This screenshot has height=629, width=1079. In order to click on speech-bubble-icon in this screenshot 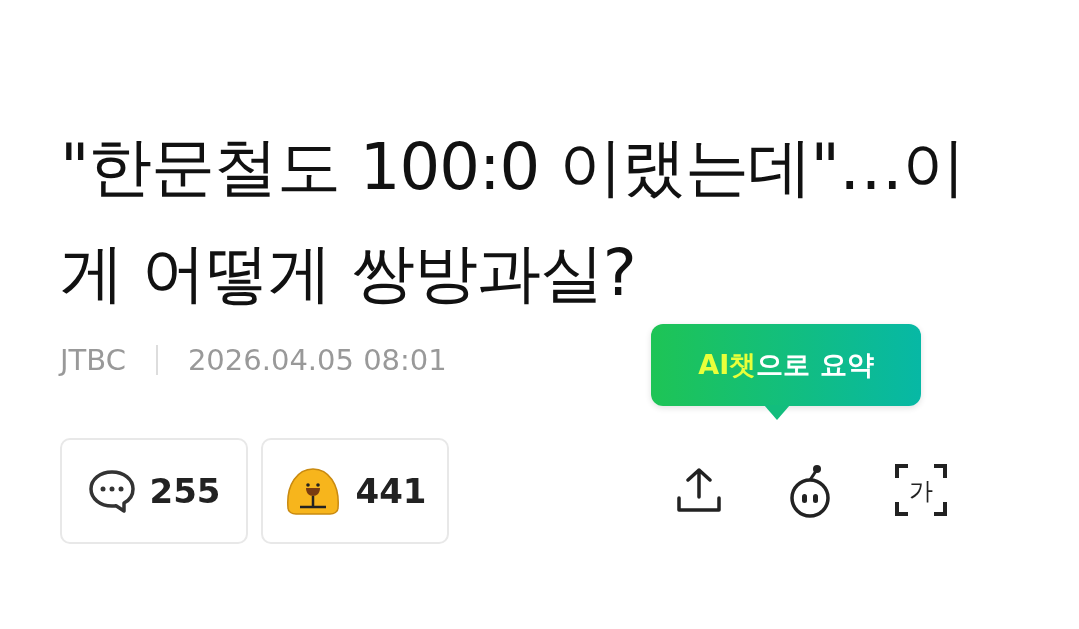, I will do `click(111, 491)`.